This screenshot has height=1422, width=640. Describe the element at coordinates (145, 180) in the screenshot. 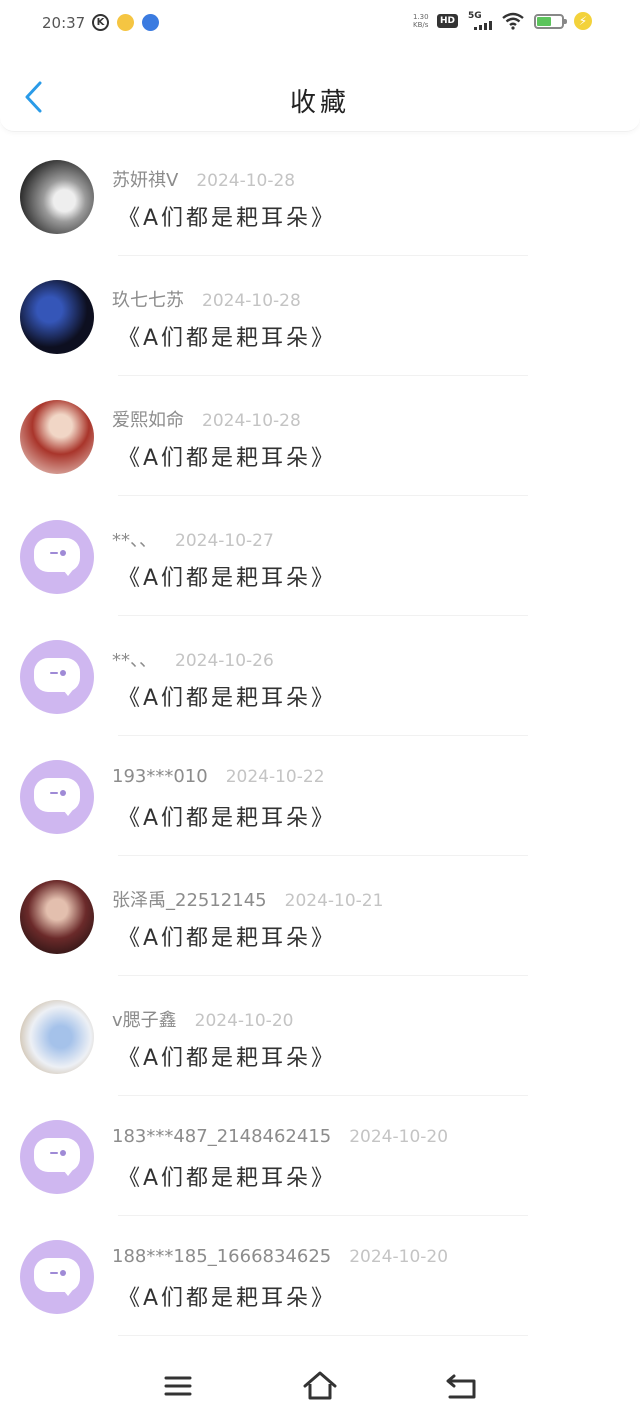

I see `username: 苏妍祺V` at that location.